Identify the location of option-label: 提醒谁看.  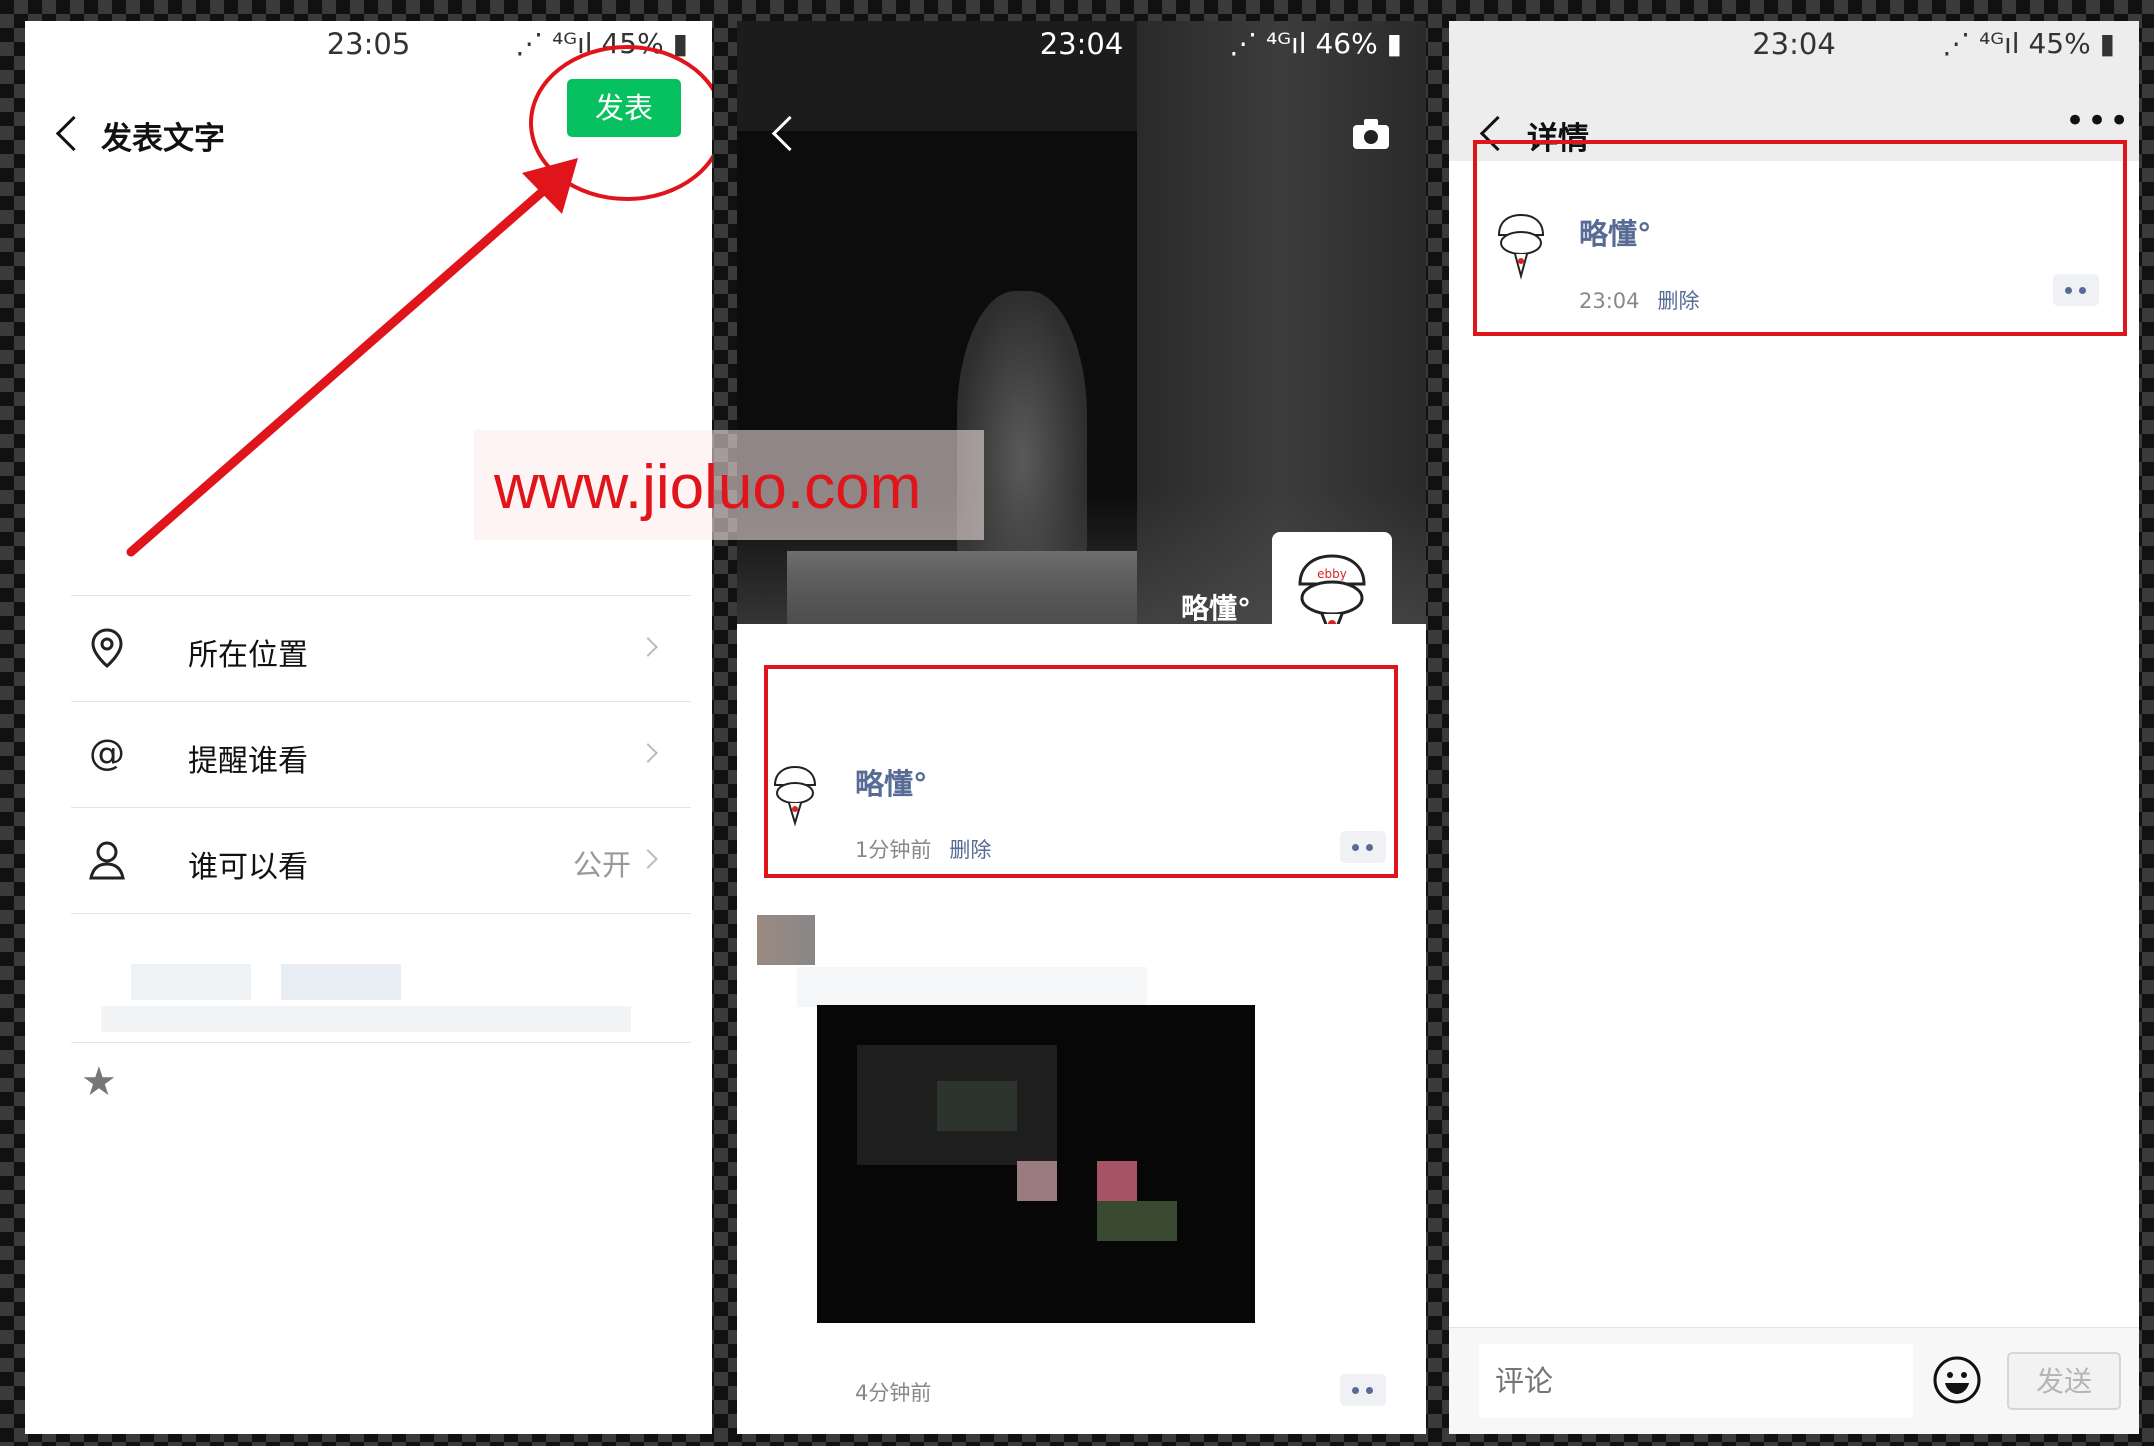
(248, 761).